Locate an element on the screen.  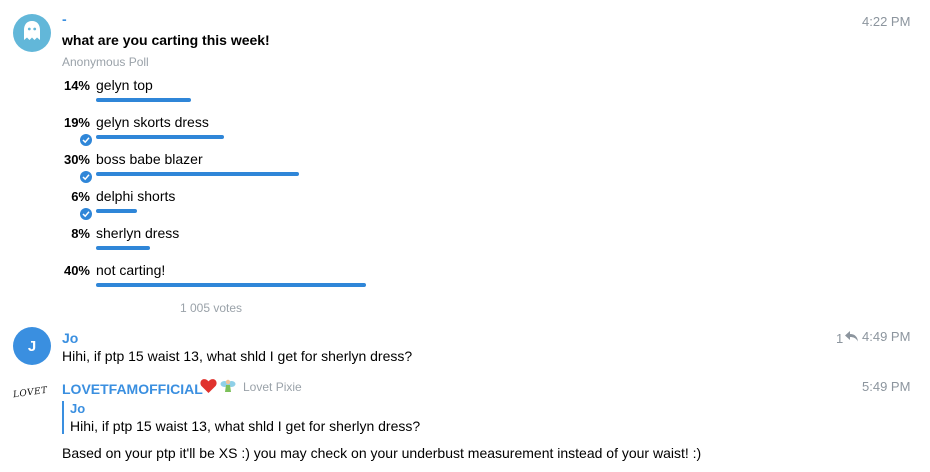
reply-indicator: 1 is located at coordinates (847, 338).